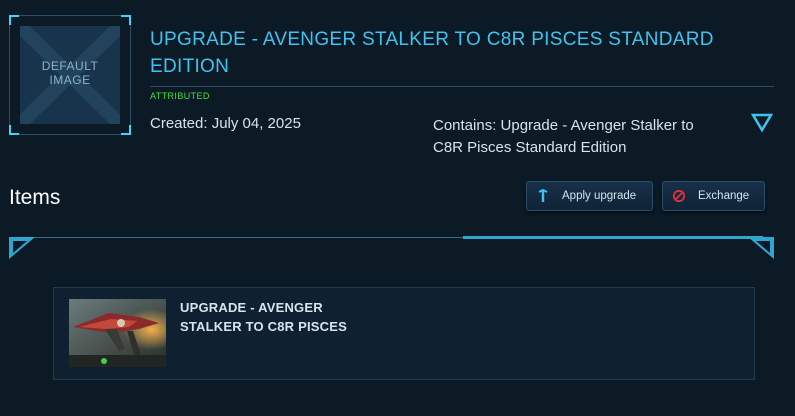  Describe the element at coordinates (462, 86) in the screenshot. I see `title-divider` at that location.